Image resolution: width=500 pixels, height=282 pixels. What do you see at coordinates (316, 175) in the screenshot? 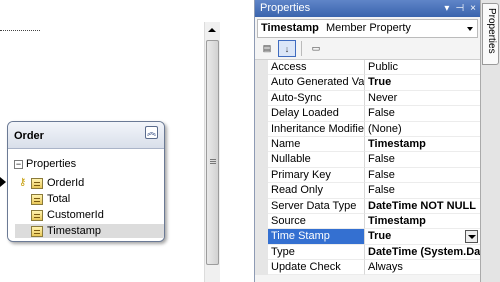
I see `grid-name: Primary Key` at bounding box center [316, 175].